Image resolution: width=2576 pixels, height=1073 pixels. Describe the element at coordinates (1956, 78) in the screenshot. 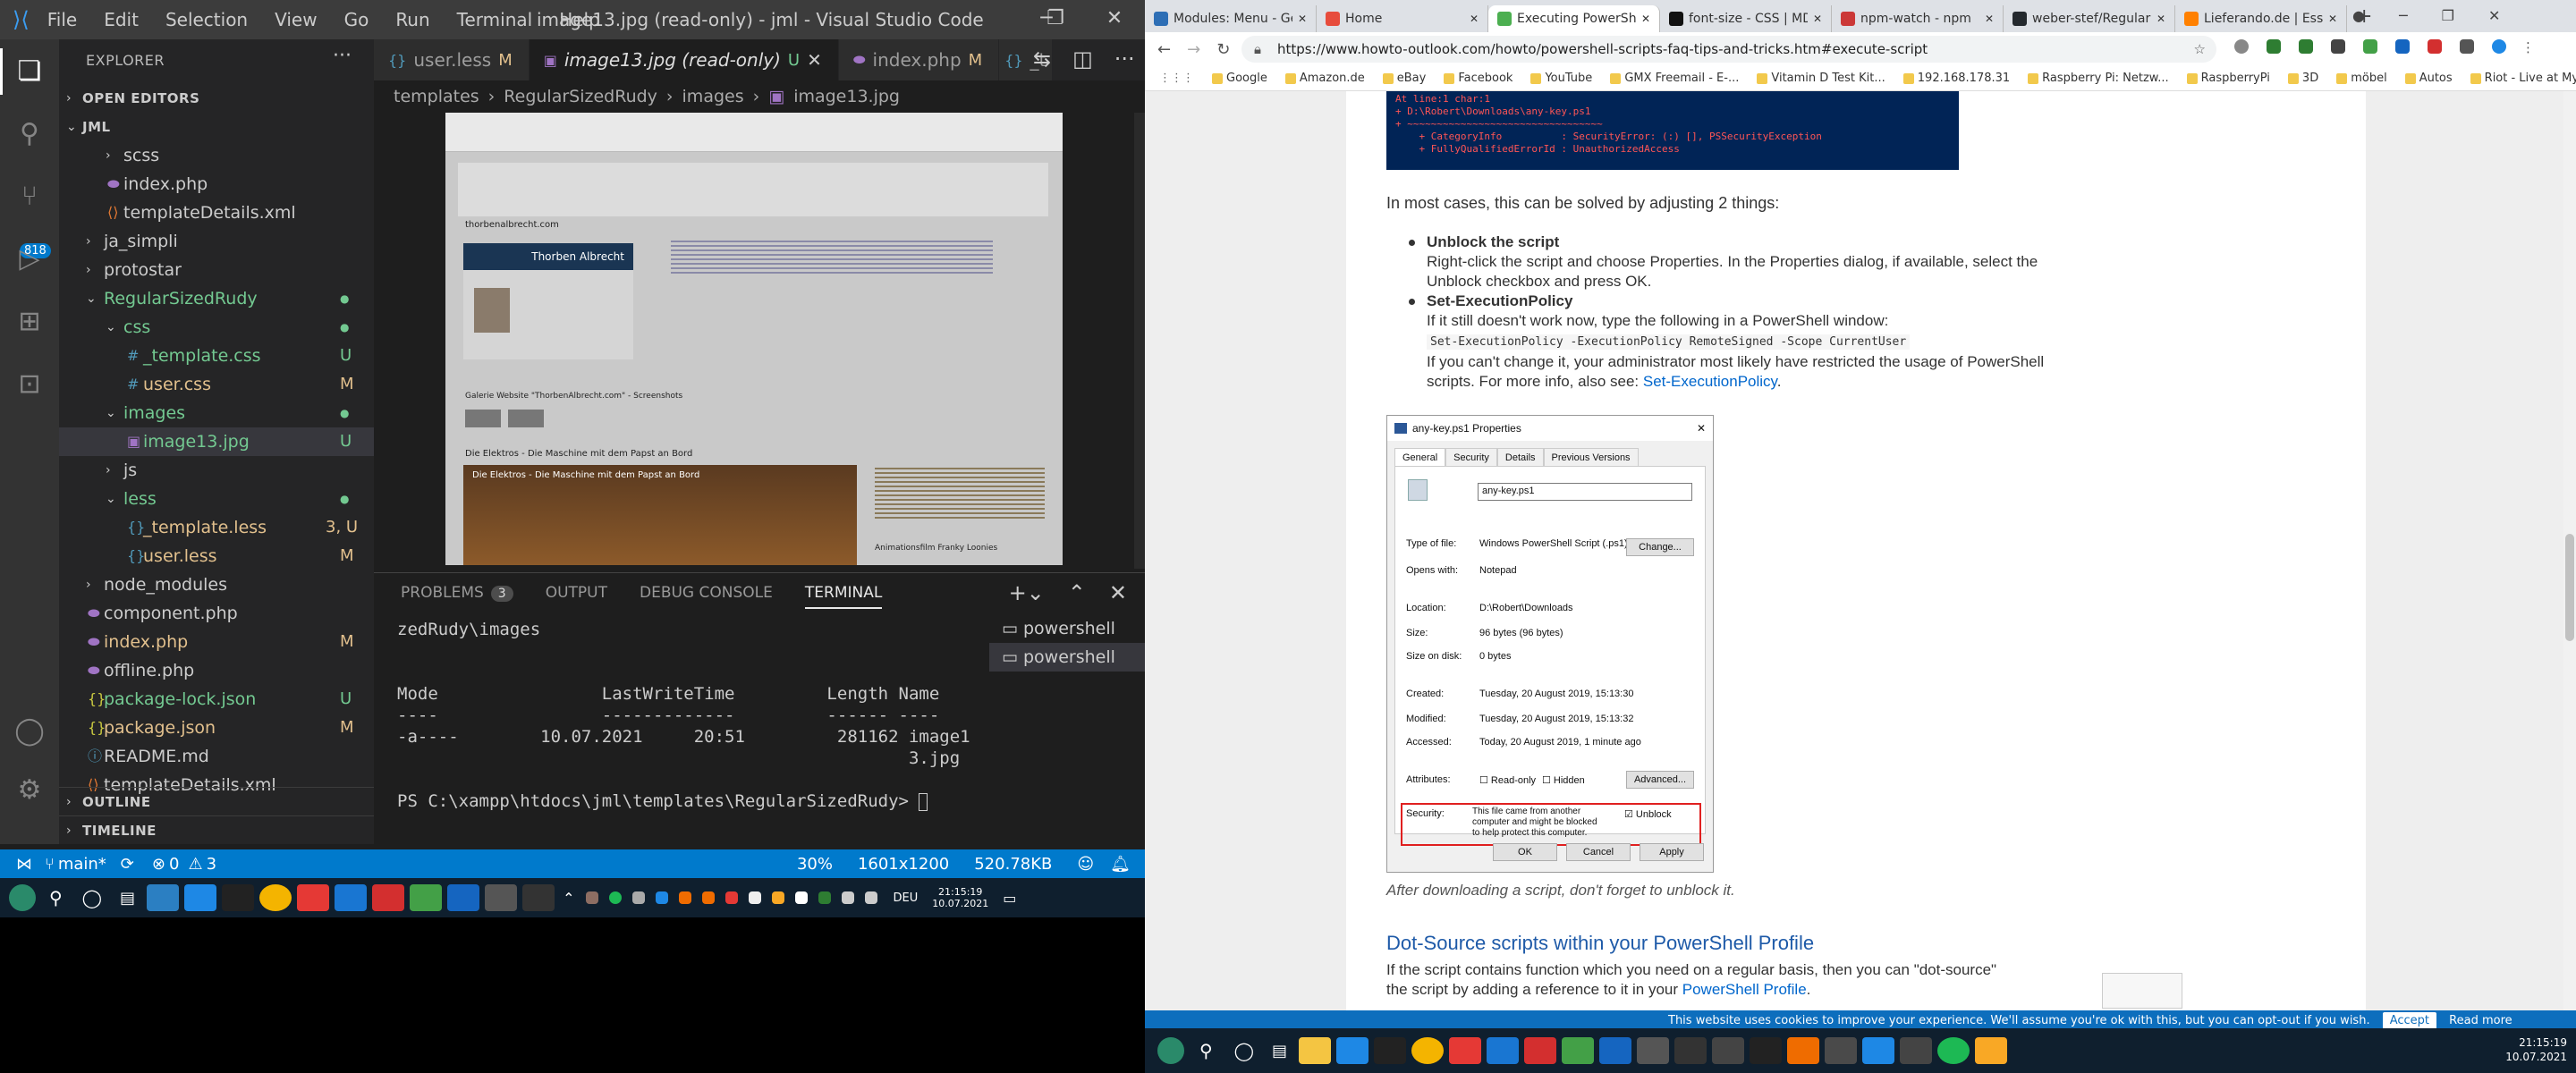

I see `bookmark-item: 192.168.178.31` at that location.